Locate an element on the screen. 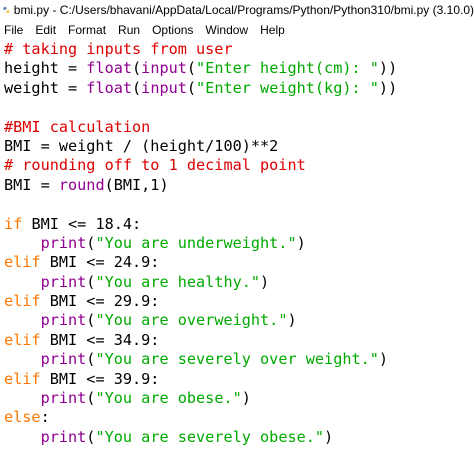 The height and width of the screenshot is (459, 474). code-token-plain: weight = is located at coordinates (45, 87).